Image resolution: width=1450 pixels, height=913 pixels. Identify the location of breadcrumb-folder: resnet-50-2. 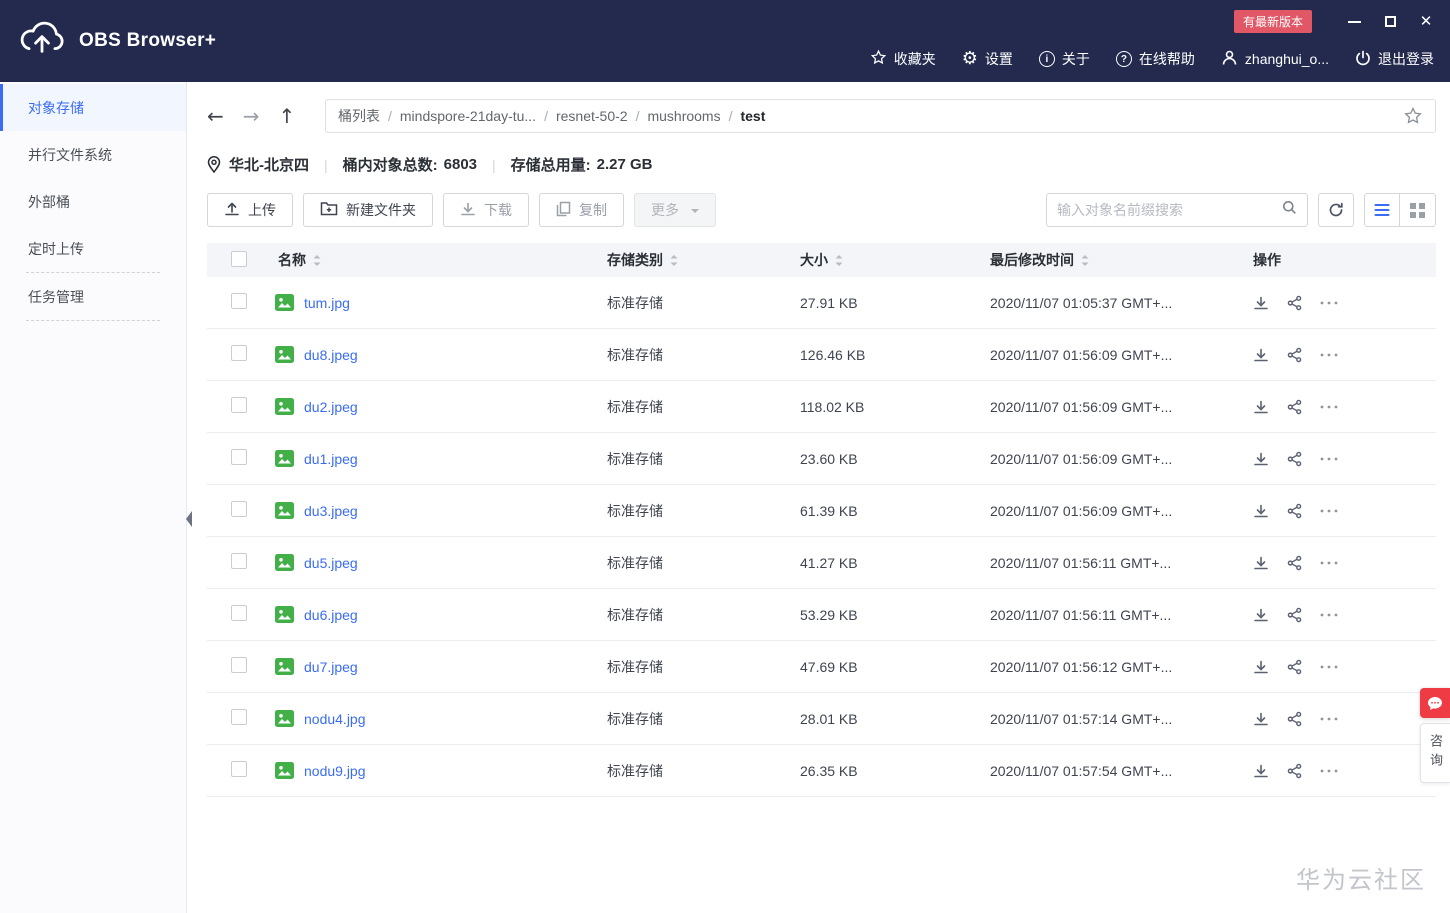
(592, 116).